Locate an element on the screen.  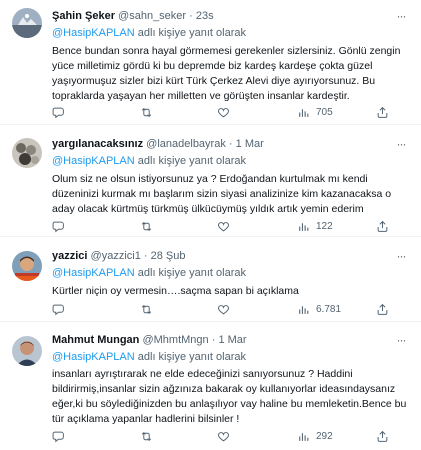
tweet-actions: 292 is located at coordinates (229, 436).